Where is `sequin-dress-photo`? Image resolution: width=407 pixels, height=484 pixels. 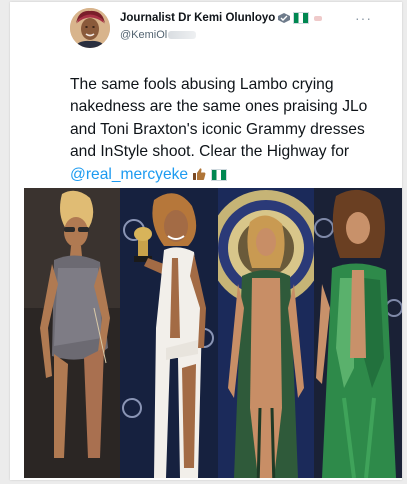
sequin-dress-photo is located at coordinates (72, 333).